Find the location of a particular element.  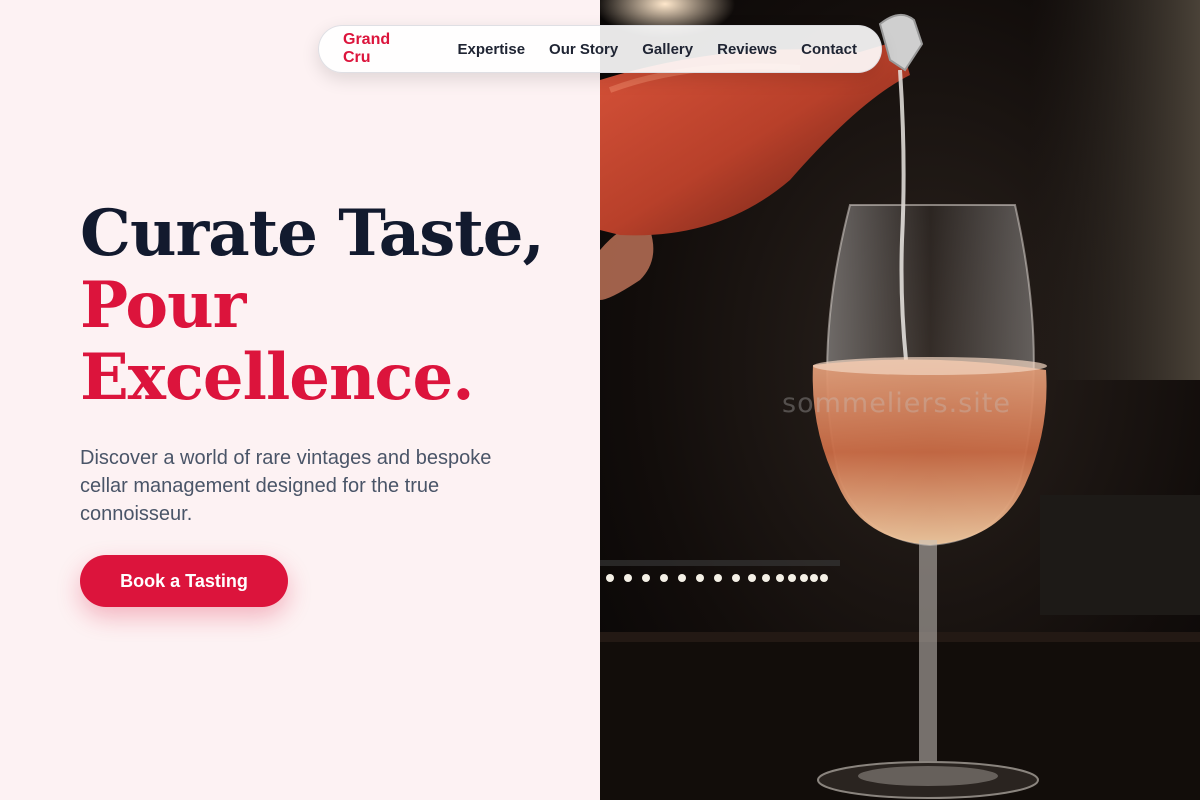

photo-watermark: sommeliers.site is located at coordinates (896, 403).